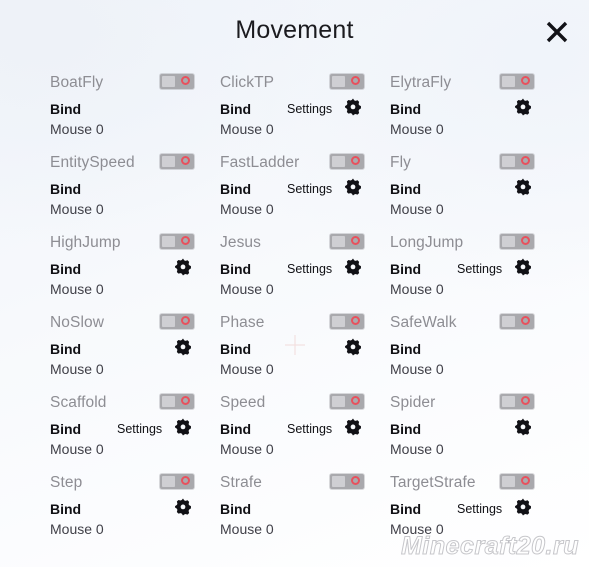 The image size is (589, 567). I want to click on module-toggle-phase, so click(347, 321).